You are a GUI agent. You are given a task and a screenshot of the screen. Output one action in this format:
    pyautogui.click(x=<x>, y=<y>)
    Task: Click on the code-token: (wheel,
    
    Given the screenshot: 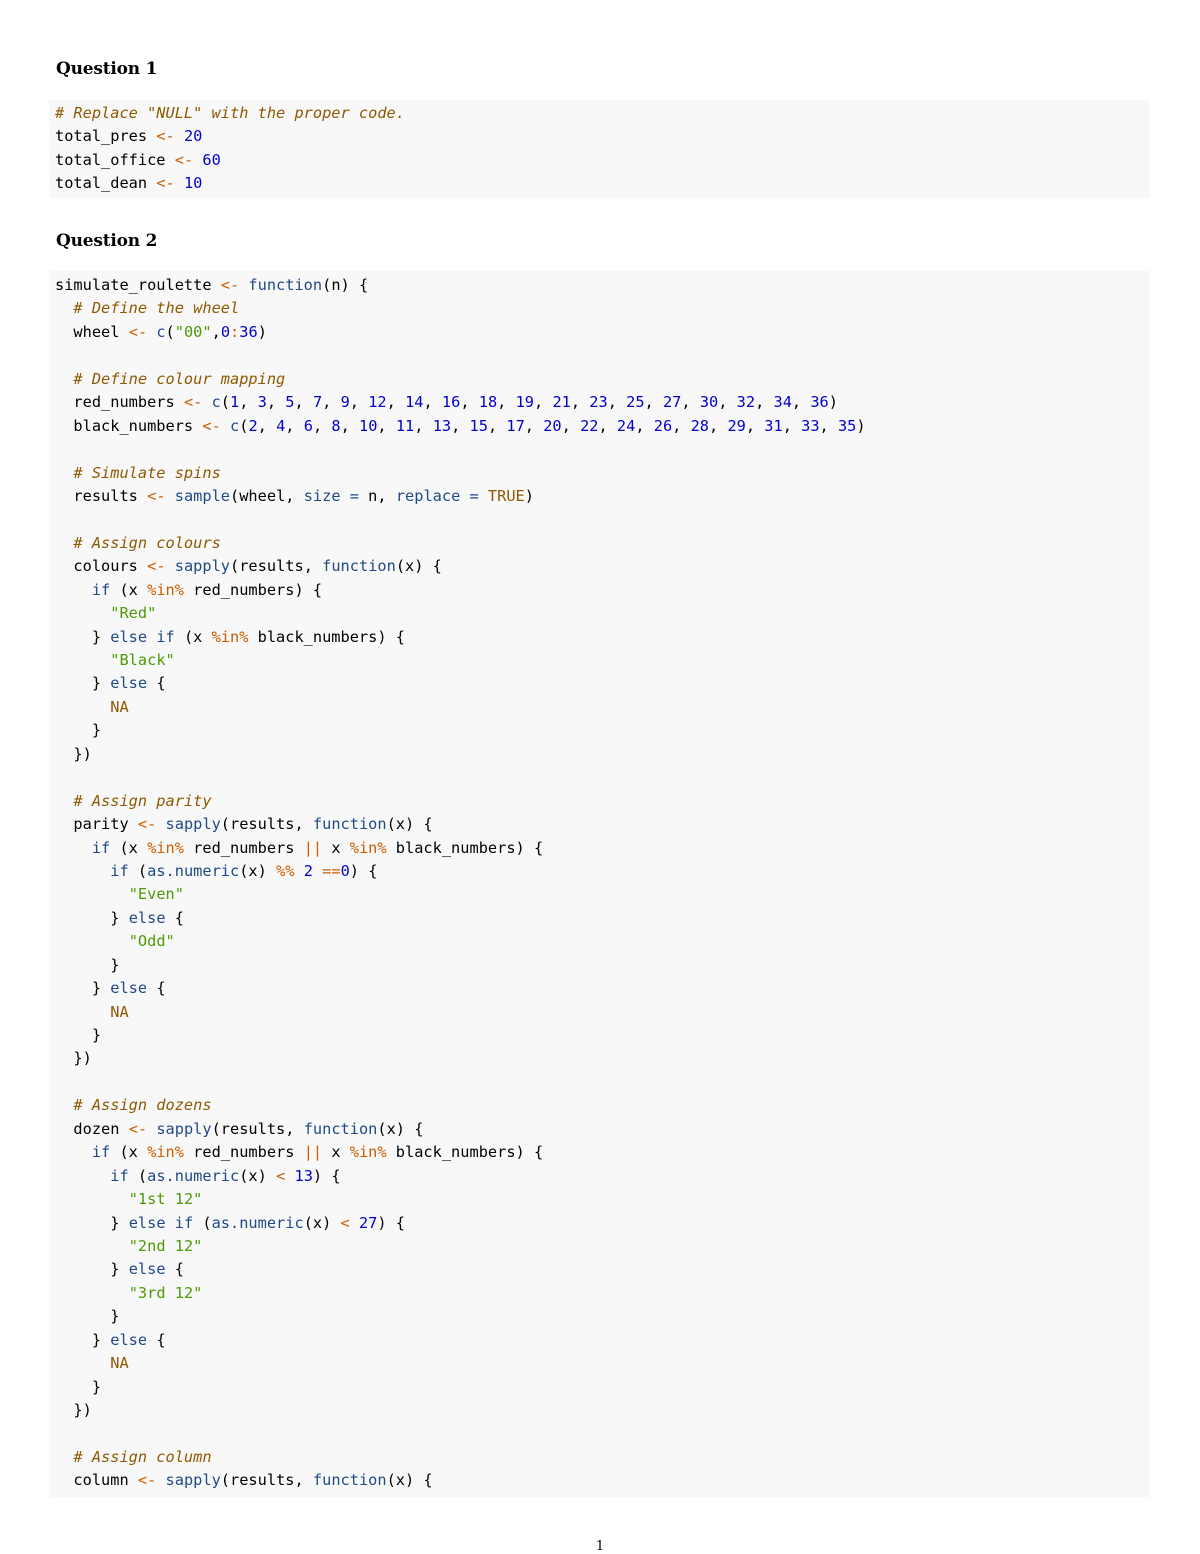 What is the action you would take?
    pyautogui.click(x=267, y=495)
    